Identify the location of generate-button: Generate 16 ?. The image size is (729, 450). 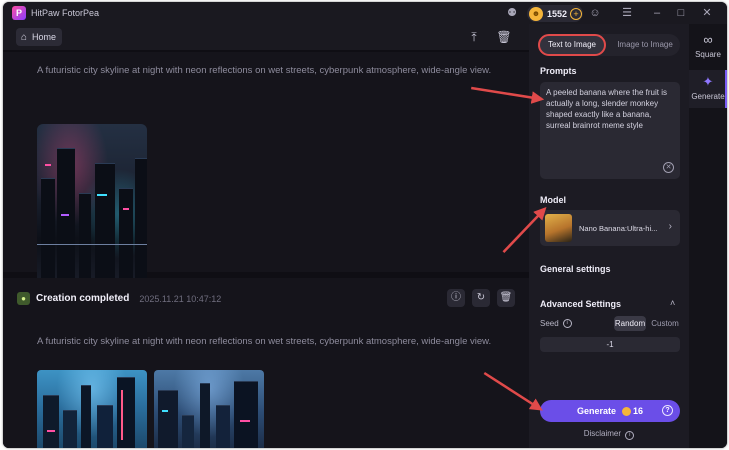
(610, 411).